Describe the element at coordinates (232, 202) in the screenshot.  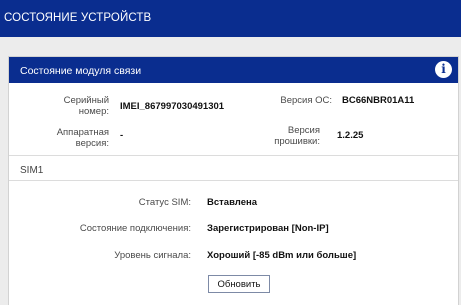
I see `sim-status-value: Вставлена` at that location.